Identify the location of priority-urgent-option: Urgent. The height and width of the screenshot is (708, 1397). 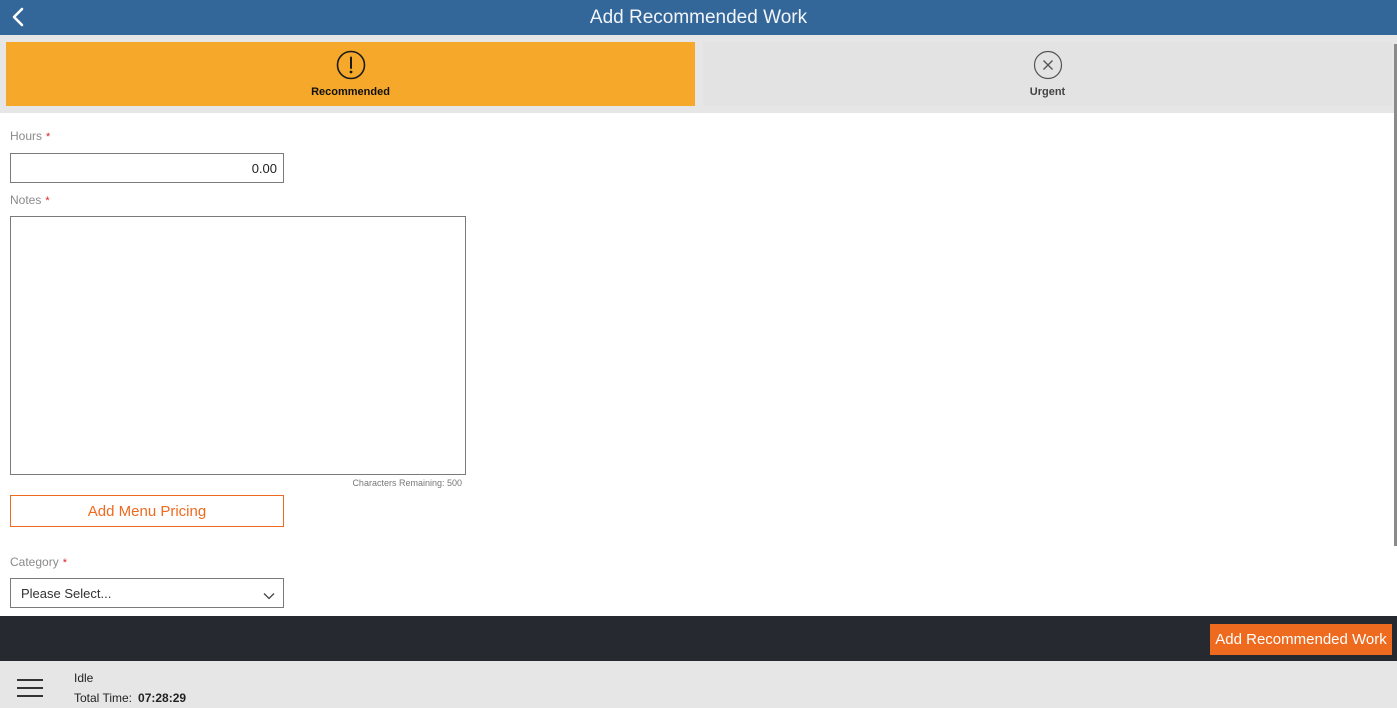
(1047, 74).